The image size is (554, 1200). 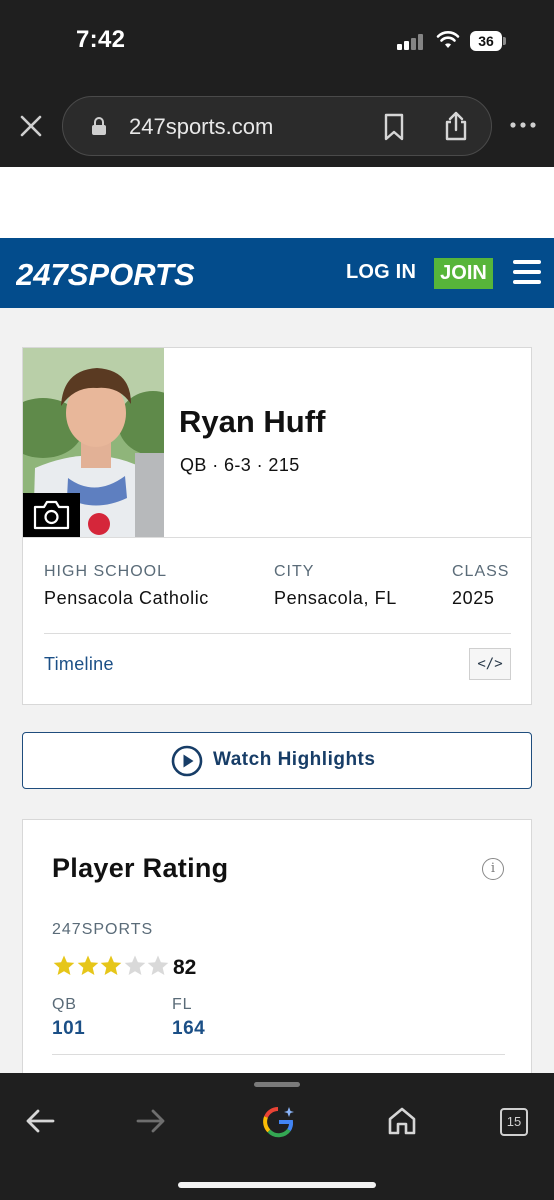 What do you see at coordinates (448, 39) in the screenshot?
I see `wifi-icon` at bounding box center [448, 39].